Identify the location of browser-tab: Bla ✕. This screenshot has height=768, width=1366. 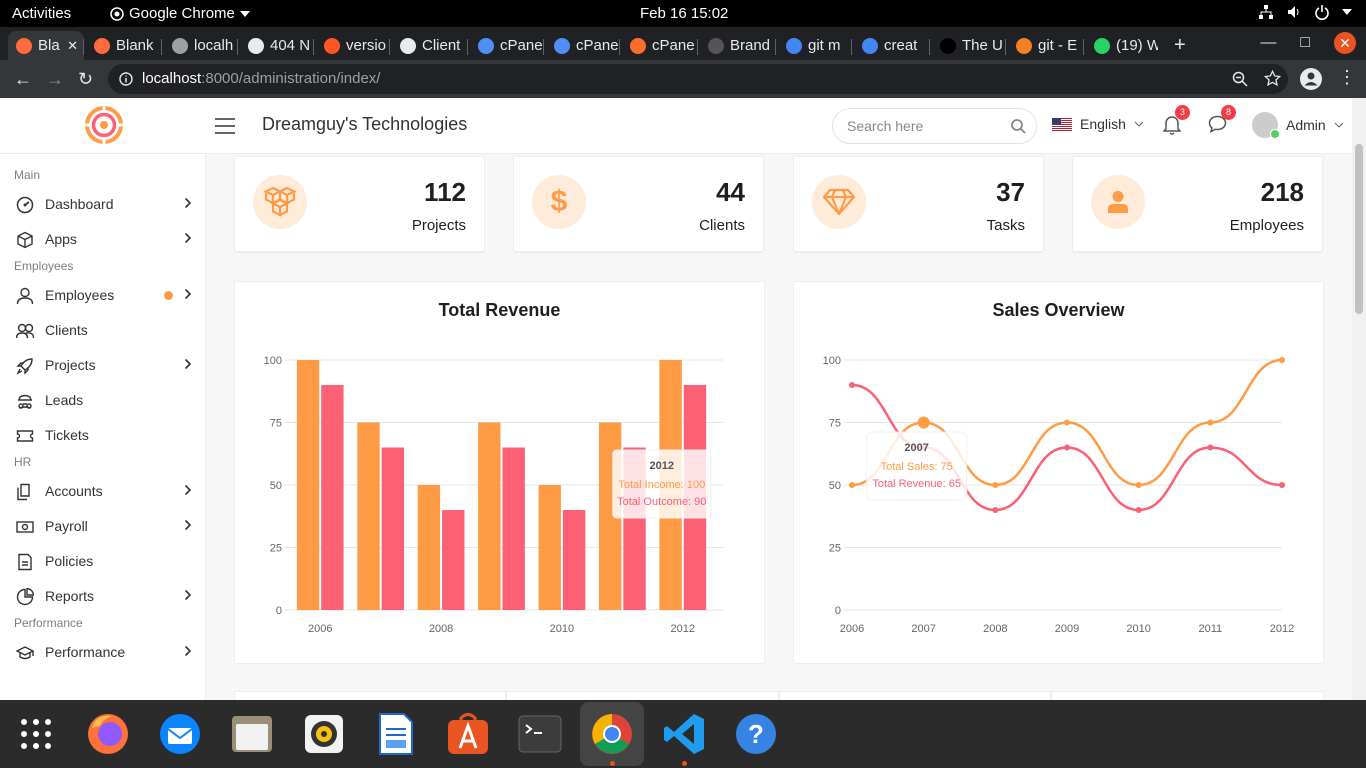
(46, 45).